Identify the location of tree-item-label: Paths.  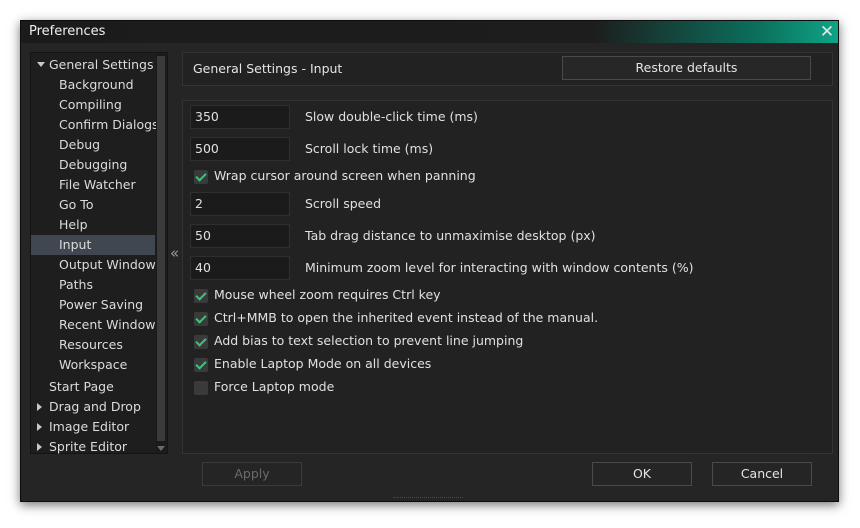
(76, 284).